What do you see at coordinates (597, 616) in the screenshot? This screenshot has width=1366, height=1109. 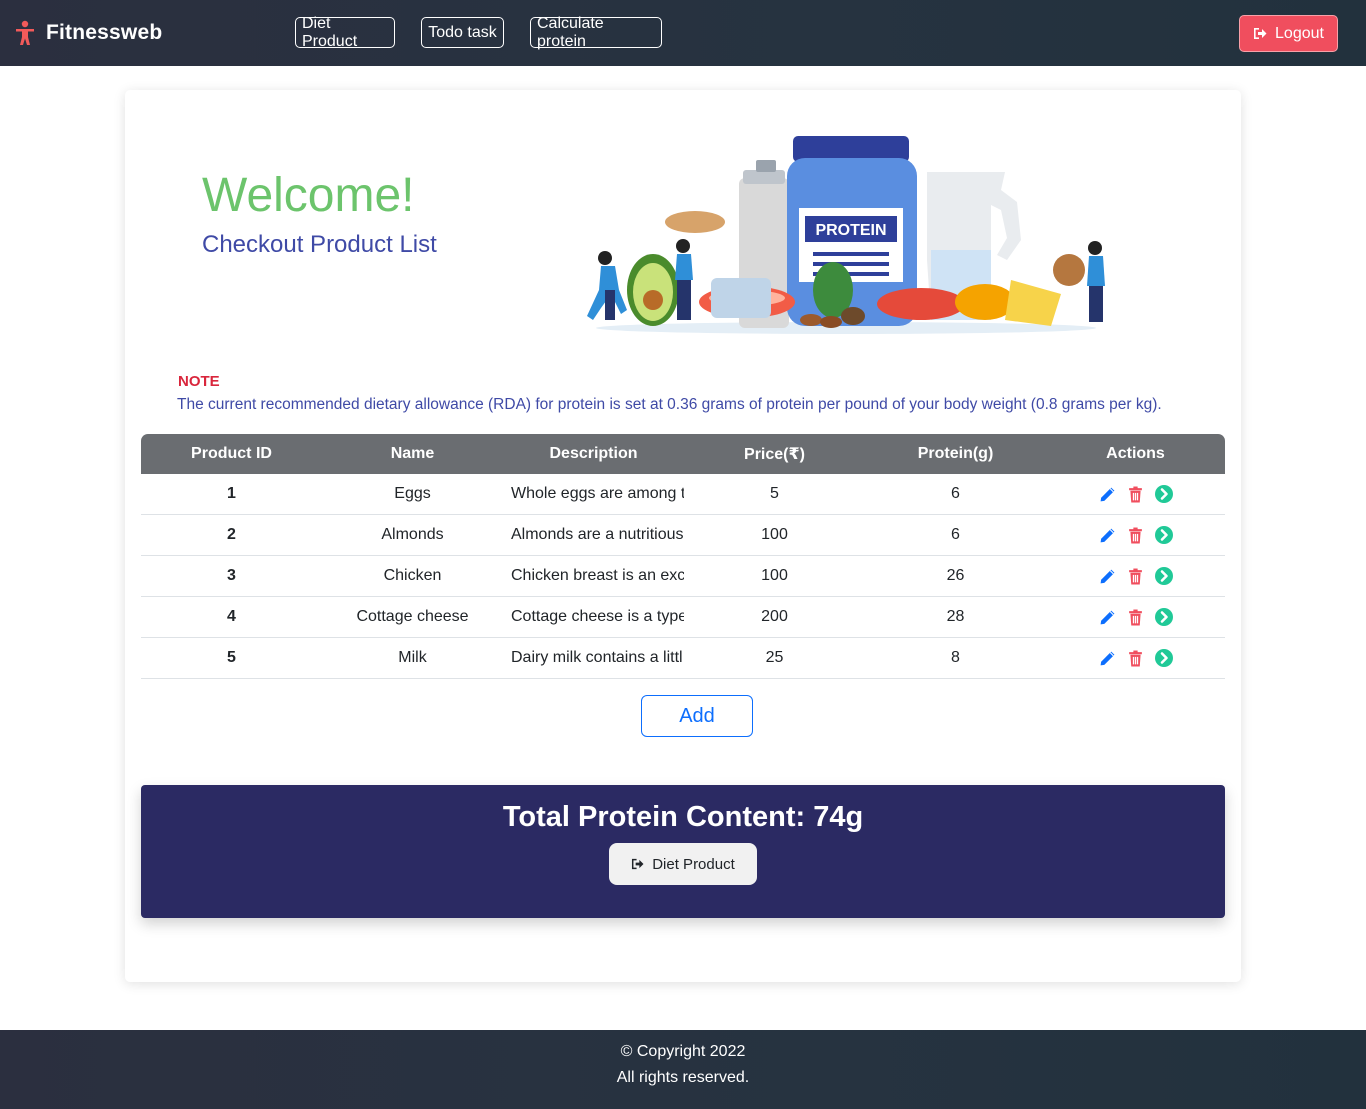 I see `cell-description: Cottage cheese is a type` at bounding box center [597, 616].